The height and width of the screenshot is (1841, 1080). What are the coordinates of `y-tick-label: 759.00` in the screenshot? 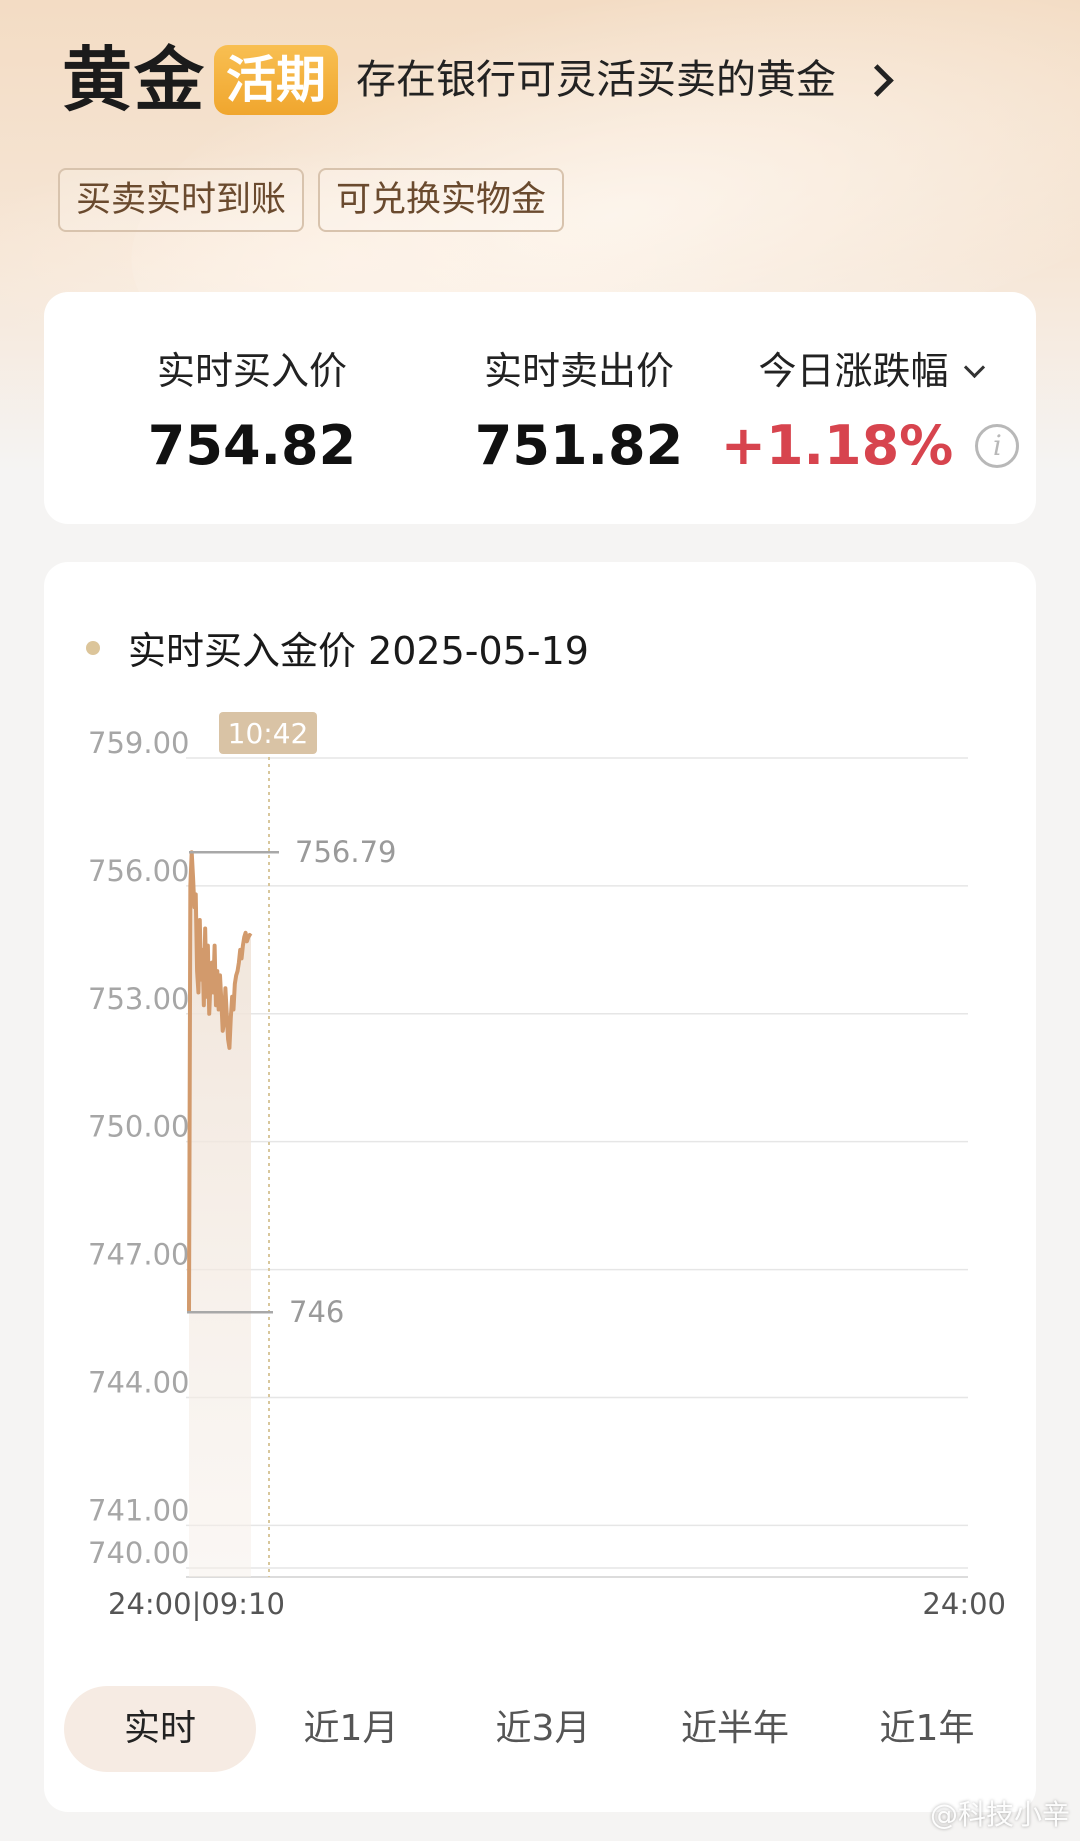 It's located at (138, 743).